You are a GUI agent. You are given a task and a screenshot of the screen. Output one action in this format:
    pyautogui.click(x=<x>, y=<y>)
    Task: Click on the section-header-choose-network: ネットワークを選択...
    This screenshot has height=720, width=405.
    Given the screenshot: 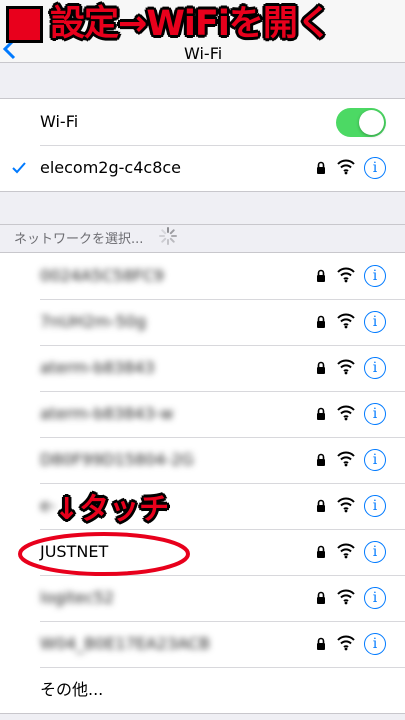 What is the action you would take?
    pyautogui.click(x=79, y=239)
    